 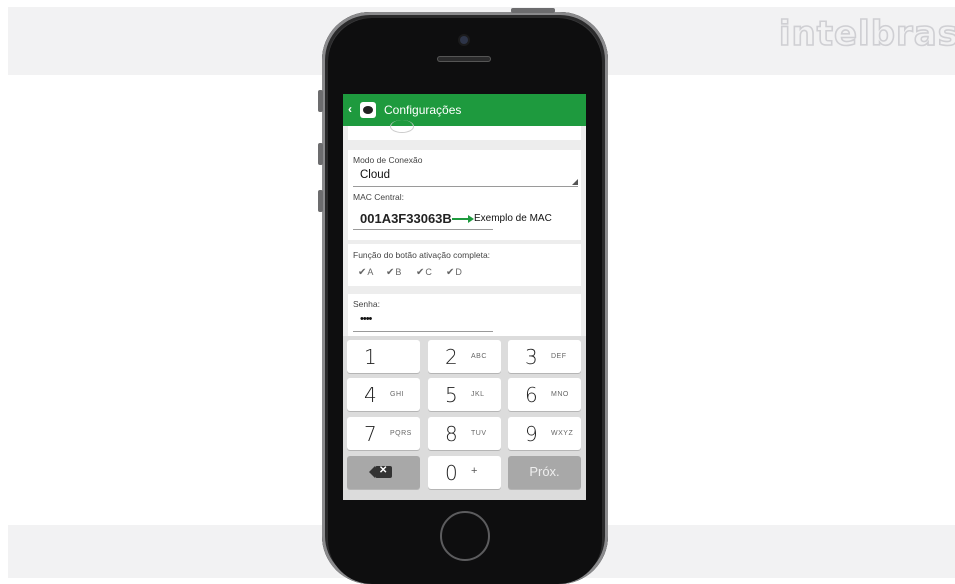 What do you see at coordinates (544, 472) in the screenshot?
I see `next-key: Próx.` at bounding box center [544, 472].